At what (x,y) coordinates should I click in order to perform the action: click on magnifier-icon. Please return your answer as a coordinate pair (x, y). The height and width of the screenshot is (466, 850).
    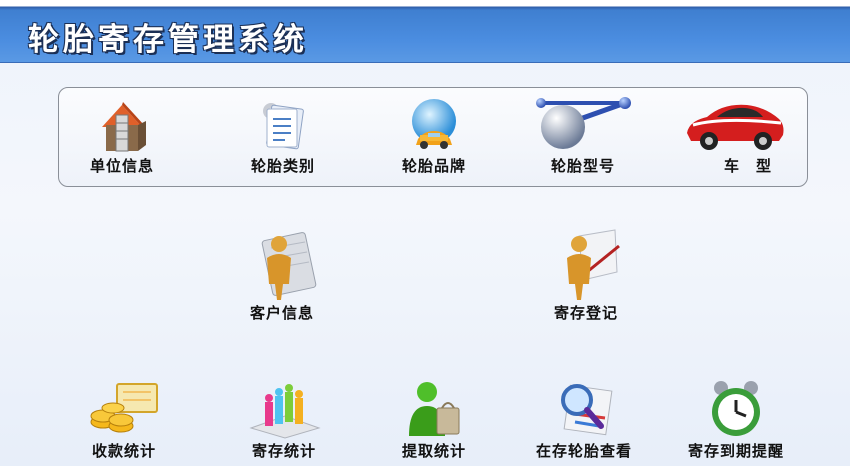
    Looking at the image, I should click on (587, 410).